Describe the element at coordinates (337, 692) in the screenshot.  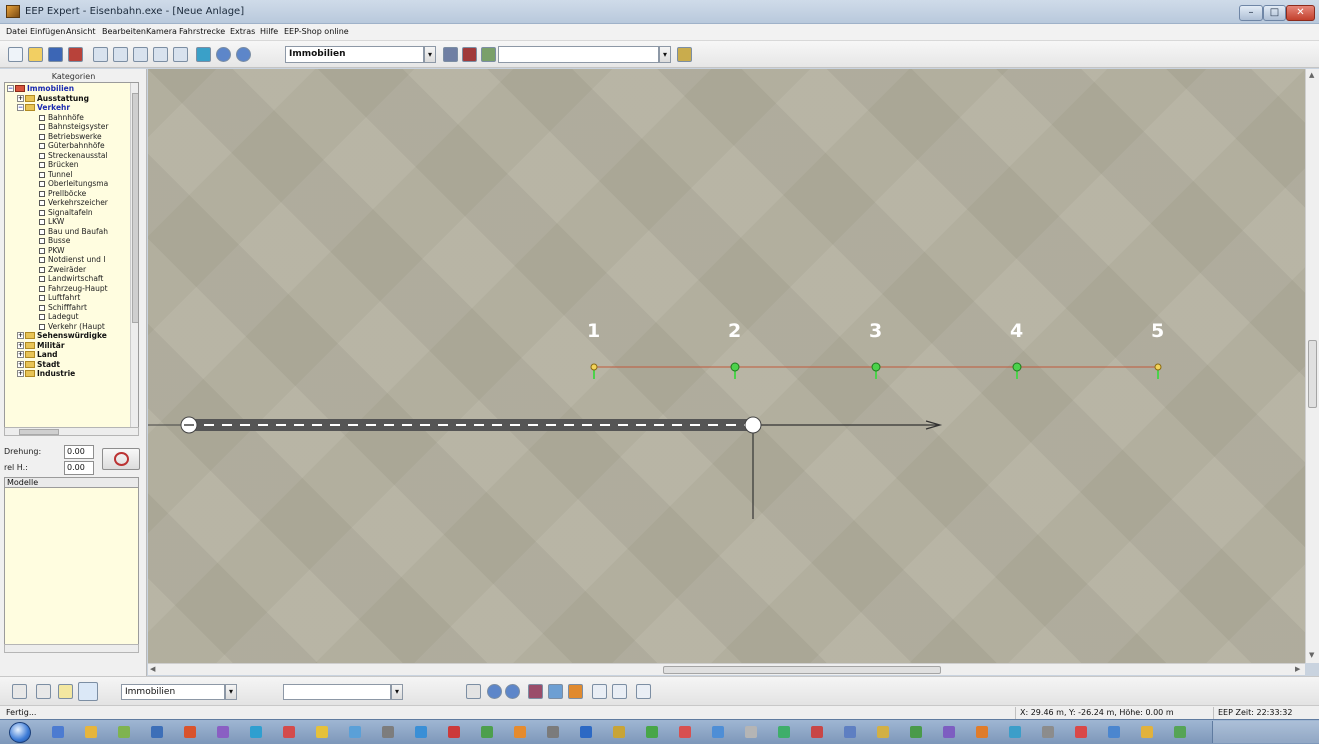
I see `bottom-search-combo` at that location.